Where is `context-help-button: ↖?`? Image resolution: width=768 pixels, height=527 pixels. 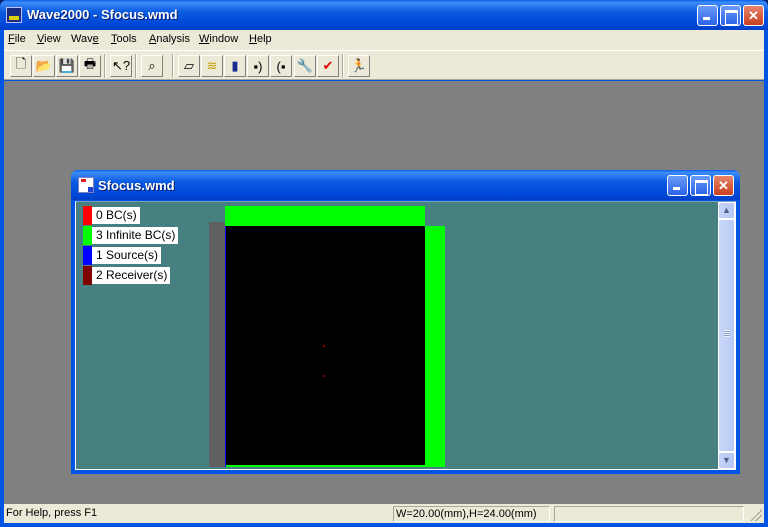 context-help-button: ↖? is located at coordinates (121, 66).